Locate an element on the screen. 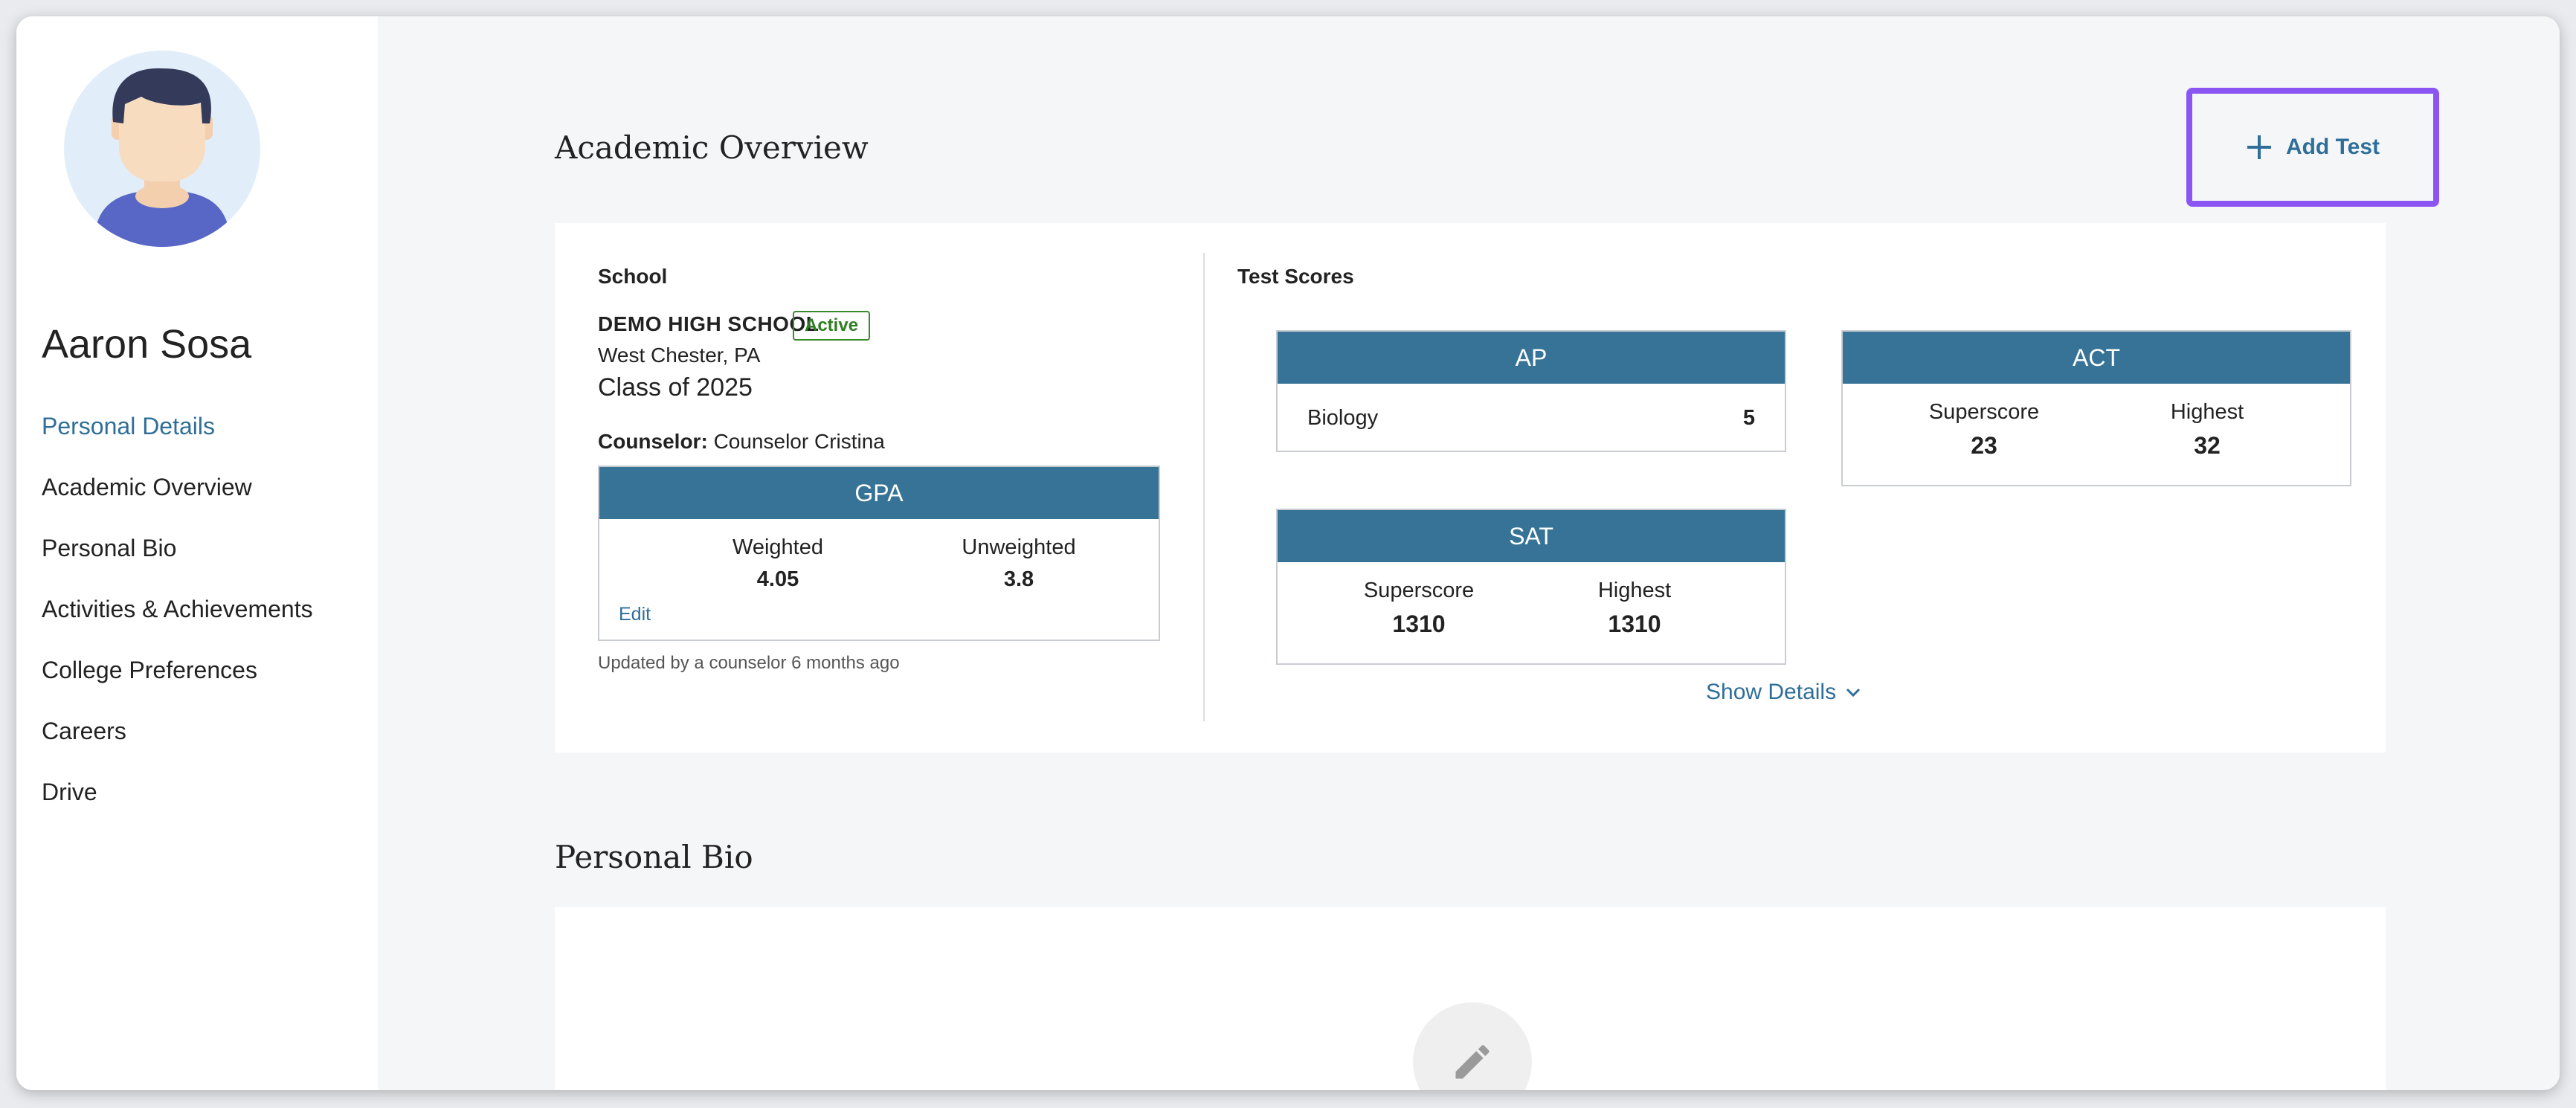  ap-header: AP is located at coordinates (1531, 358).